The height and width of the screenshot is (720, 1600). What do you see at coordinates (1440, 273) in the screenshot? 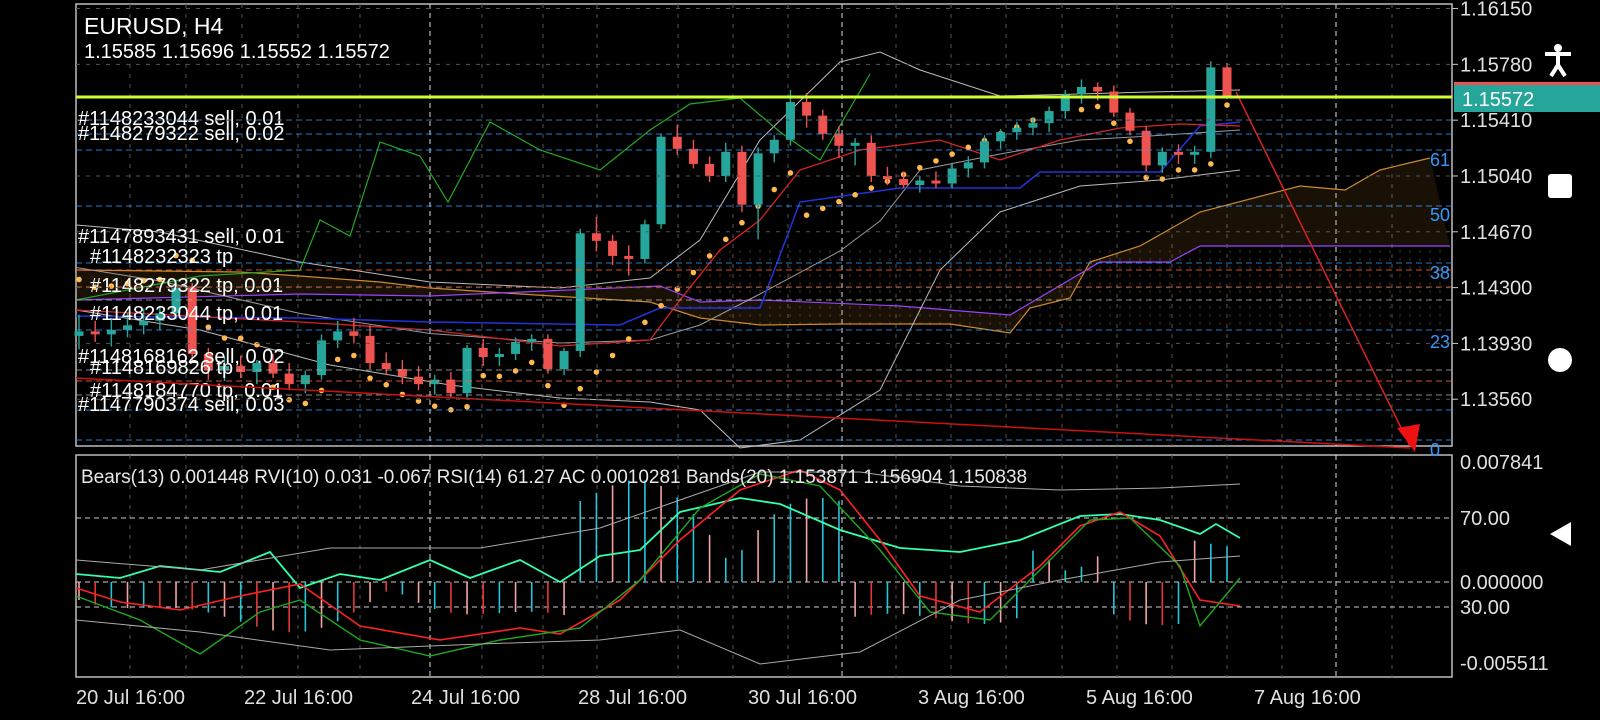
I see `fib-level-label: 38` at bounding box center [1440, 273].